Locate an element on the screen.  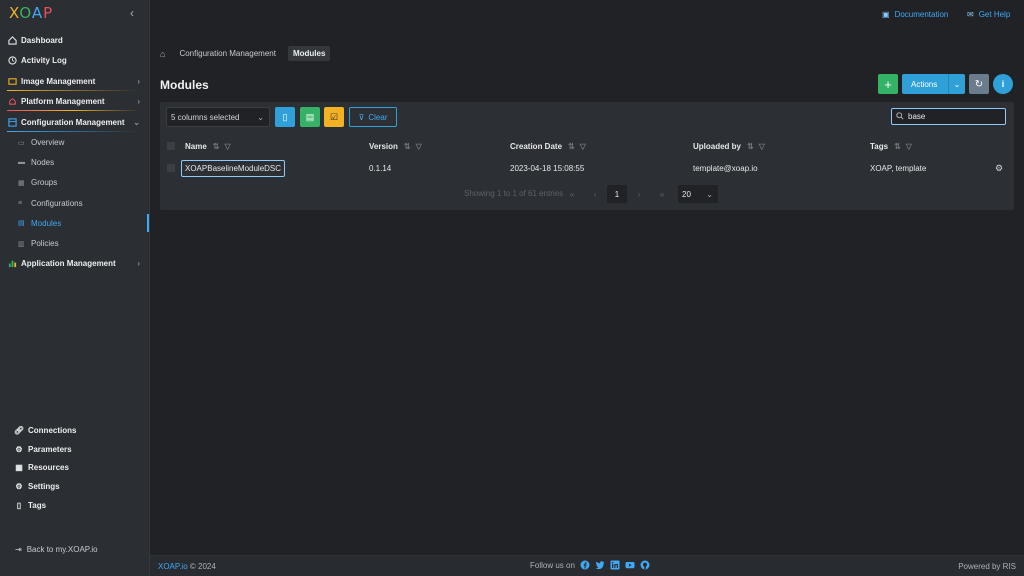
module-creation-date-cell: 2023-04-18 15:08:55 is located at coordinates (547, 168).